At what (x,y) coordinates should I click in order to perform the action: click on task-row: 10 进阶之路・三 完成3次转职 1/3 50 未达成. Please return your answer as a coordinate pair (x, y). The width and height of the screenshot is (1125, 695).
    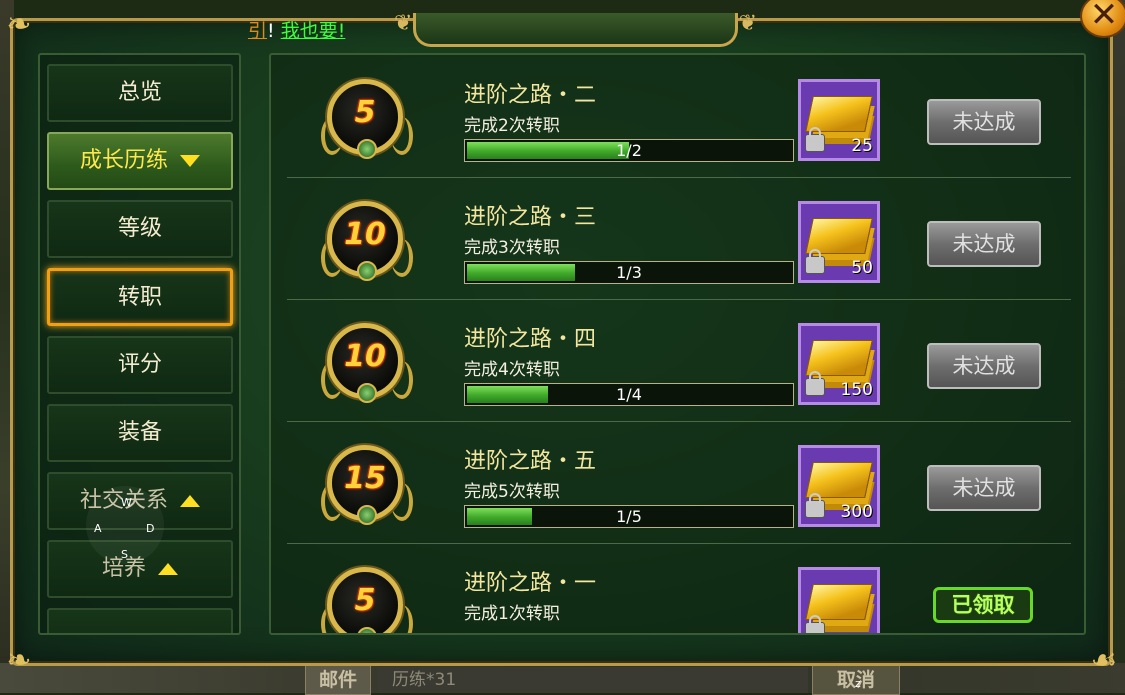
    Looking at the image, I should click on (679, 238).